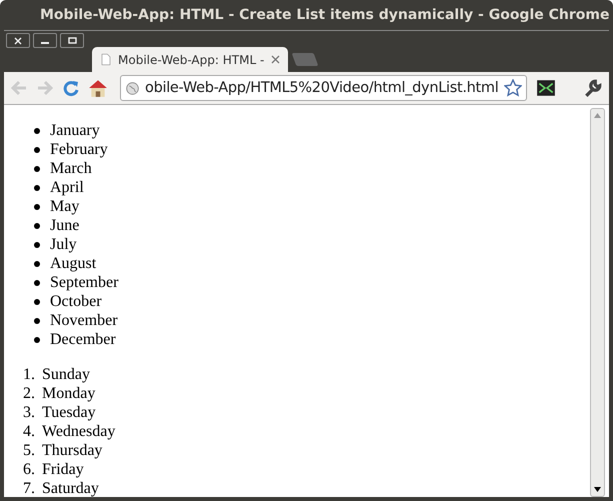 The width and height of the screenshot is (613, 501). Describe the element at coordinates (29, 431) in the screenshot. I see `item-number: 4.` at that location.